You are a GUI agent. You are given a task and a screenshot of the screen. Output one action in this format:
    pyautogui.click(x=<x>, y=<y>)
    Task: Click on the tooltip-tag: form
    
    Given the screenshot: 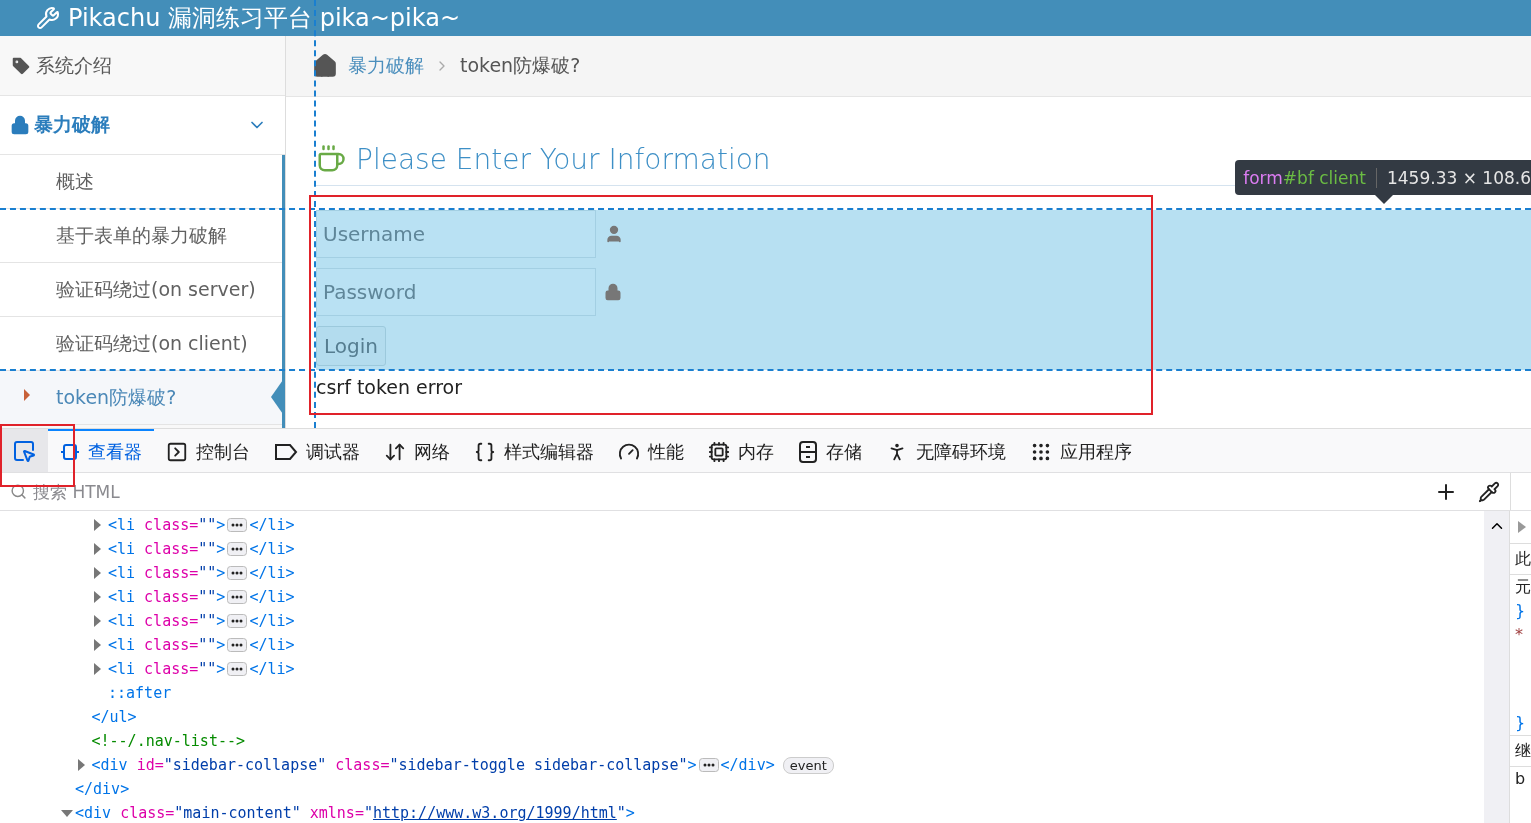 What is the action you would take?
    pyautogui.click(x=1263, y=177)
    